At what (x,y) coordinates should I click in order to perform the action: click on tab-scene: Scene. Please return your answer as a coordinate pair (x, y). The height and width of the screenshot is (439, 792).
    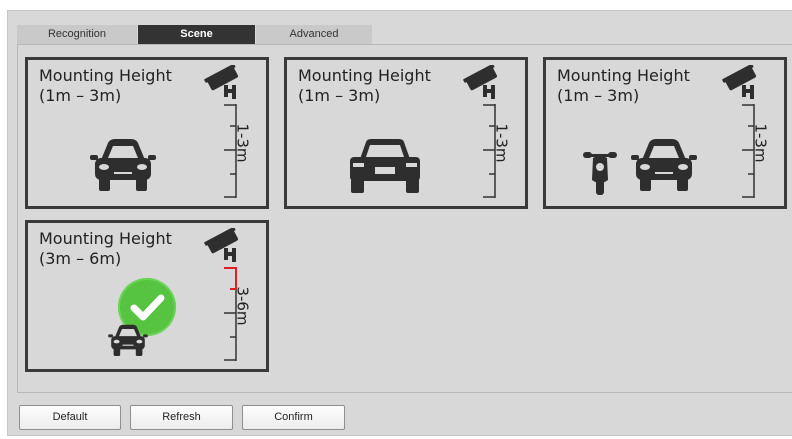
    Looking at the image, I should click on (197, 34).